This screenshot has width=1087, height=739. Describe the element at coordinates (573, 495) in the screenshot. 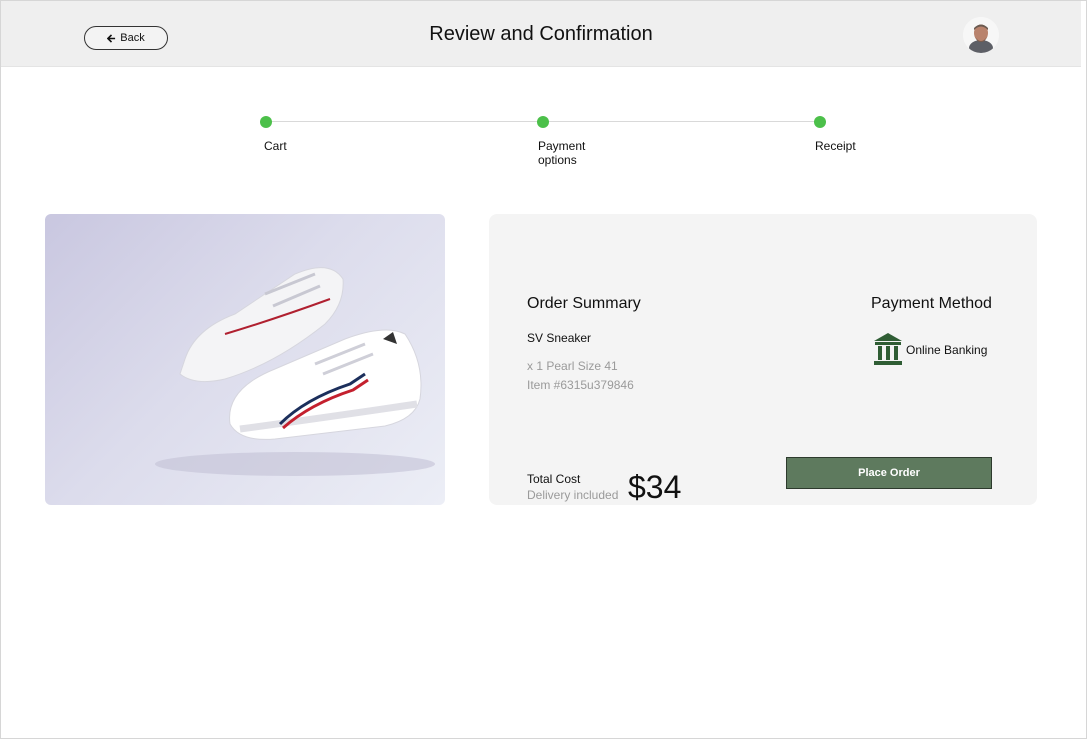

I see `delivery-note: Delivery included` at that location.